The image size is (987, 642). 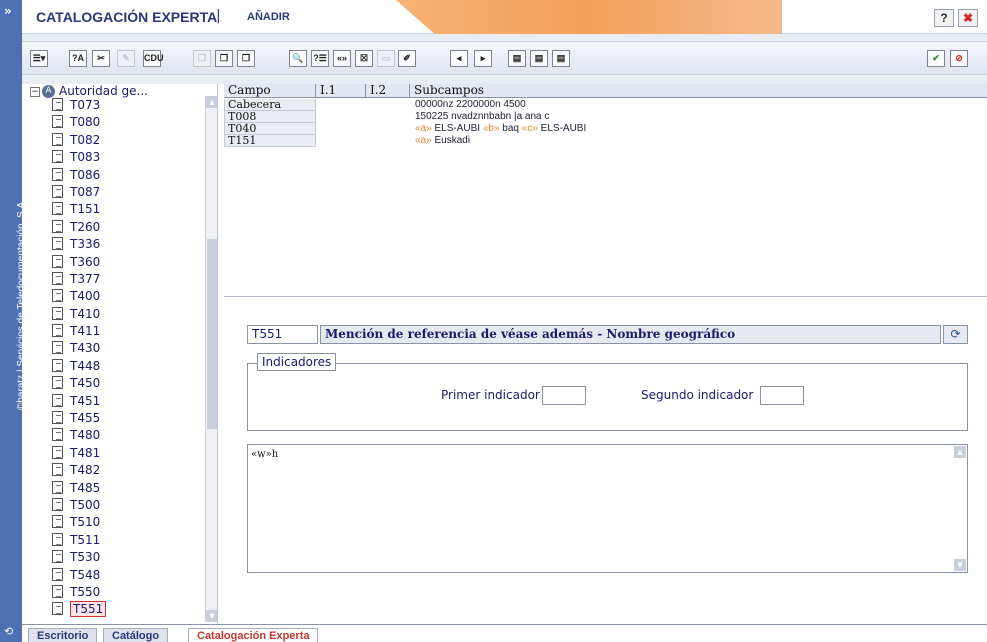 I want to click on tree-item-t087: T087, so click(x=117, y=193).